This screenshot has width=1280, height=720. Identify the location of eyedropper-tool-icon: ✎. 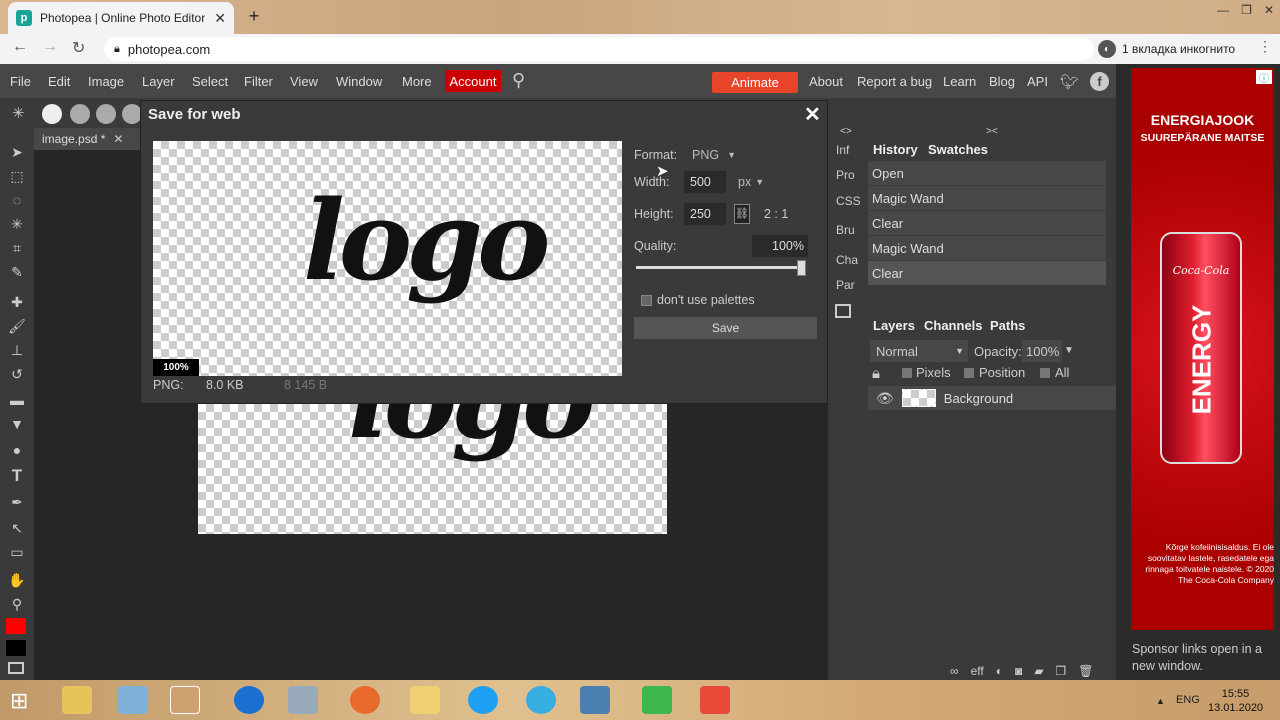
(17, 272).